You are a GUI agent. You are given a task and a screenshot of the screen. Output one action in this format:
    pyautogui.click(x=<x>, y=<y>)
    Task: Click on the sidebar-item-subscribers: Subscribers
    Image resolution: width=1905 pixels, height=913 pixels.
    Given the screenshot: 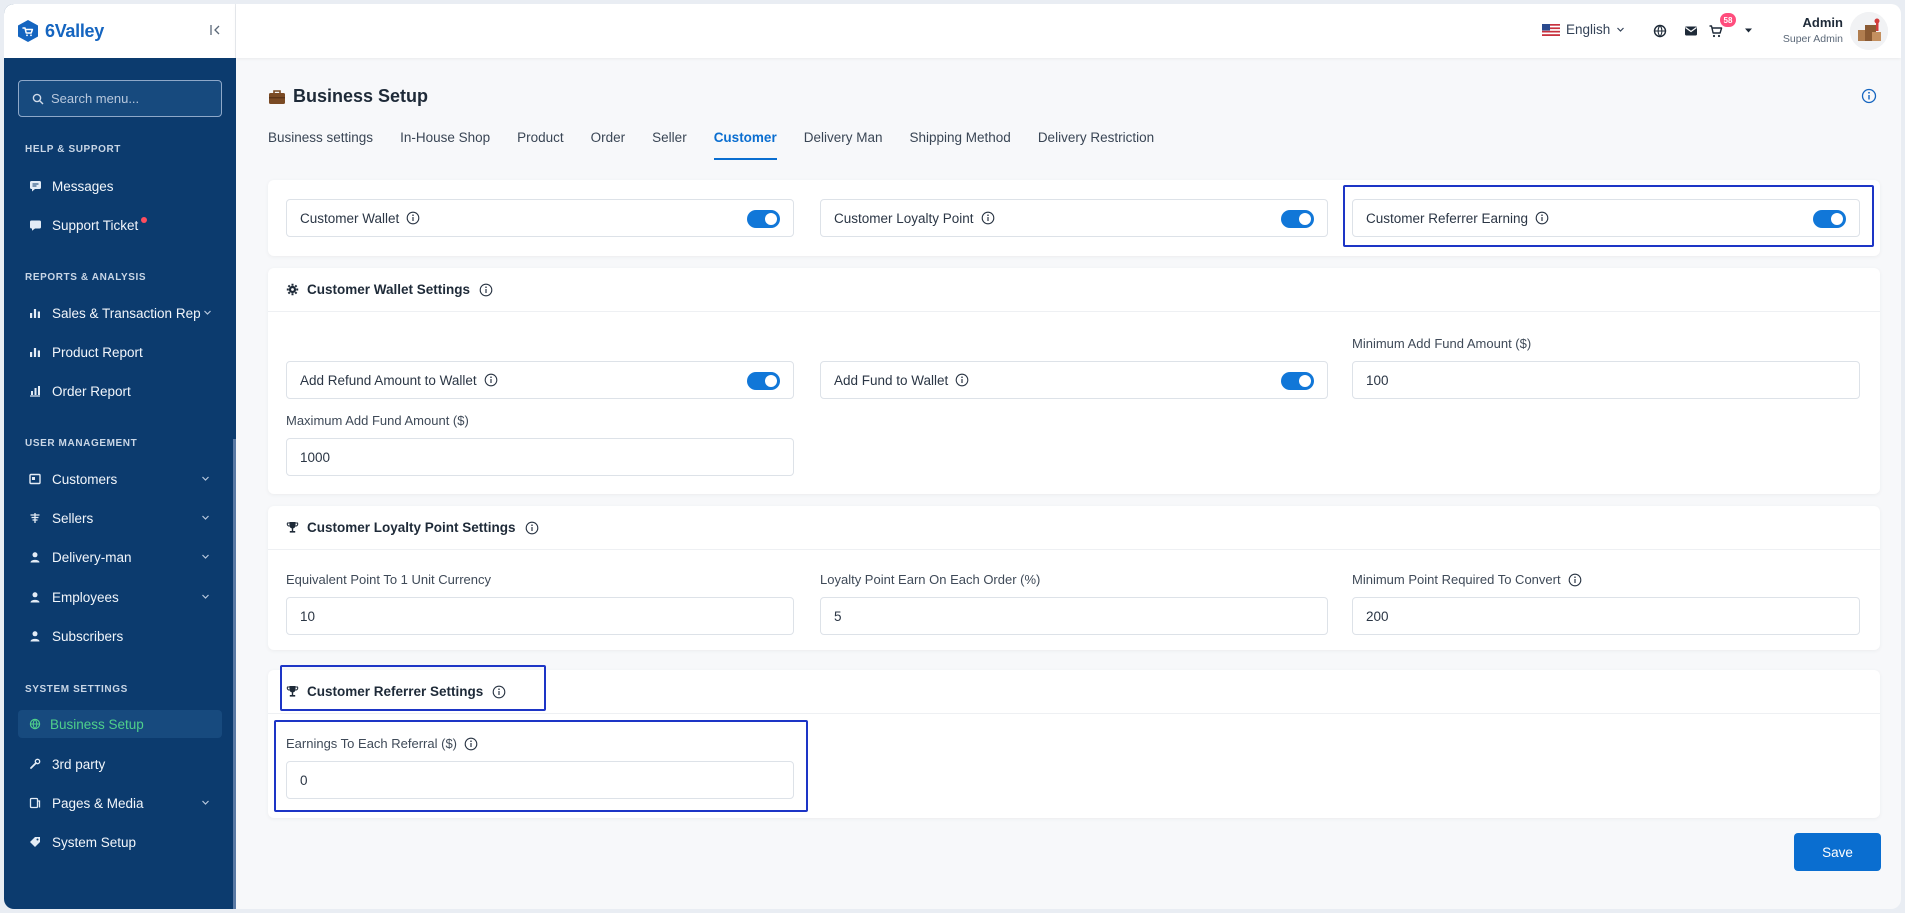 What is the action you would take?
    pyautogui.click(x=120, y=636)
    